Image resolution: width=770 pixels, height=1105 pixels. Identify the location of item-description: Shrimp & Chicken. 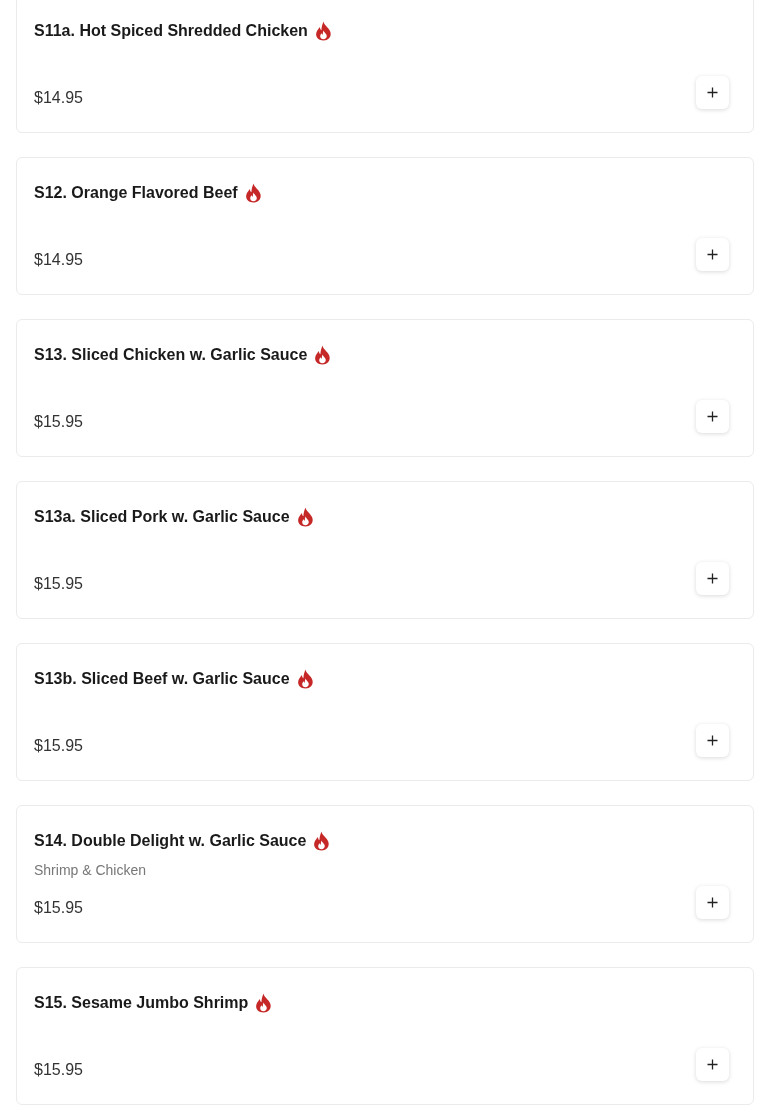
(90, 870).